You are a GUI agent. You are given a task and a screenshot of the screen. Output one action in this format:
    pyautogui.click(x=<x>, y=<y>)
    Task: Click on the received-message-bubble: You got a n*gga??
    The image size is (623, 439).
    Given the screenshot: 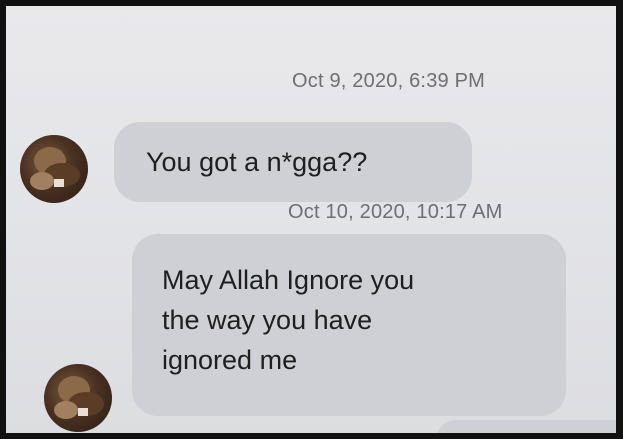 What is the action you would take?
    pyautogui.click(x=293, y=162)
    